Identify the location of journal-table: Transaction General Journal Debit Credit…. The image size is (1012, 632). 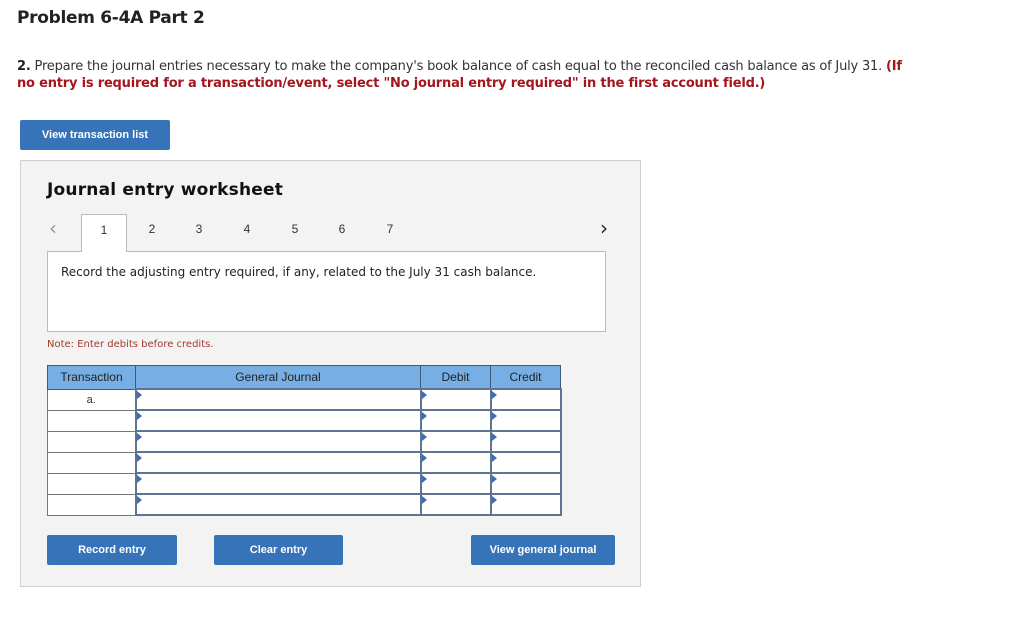
(304, 440).